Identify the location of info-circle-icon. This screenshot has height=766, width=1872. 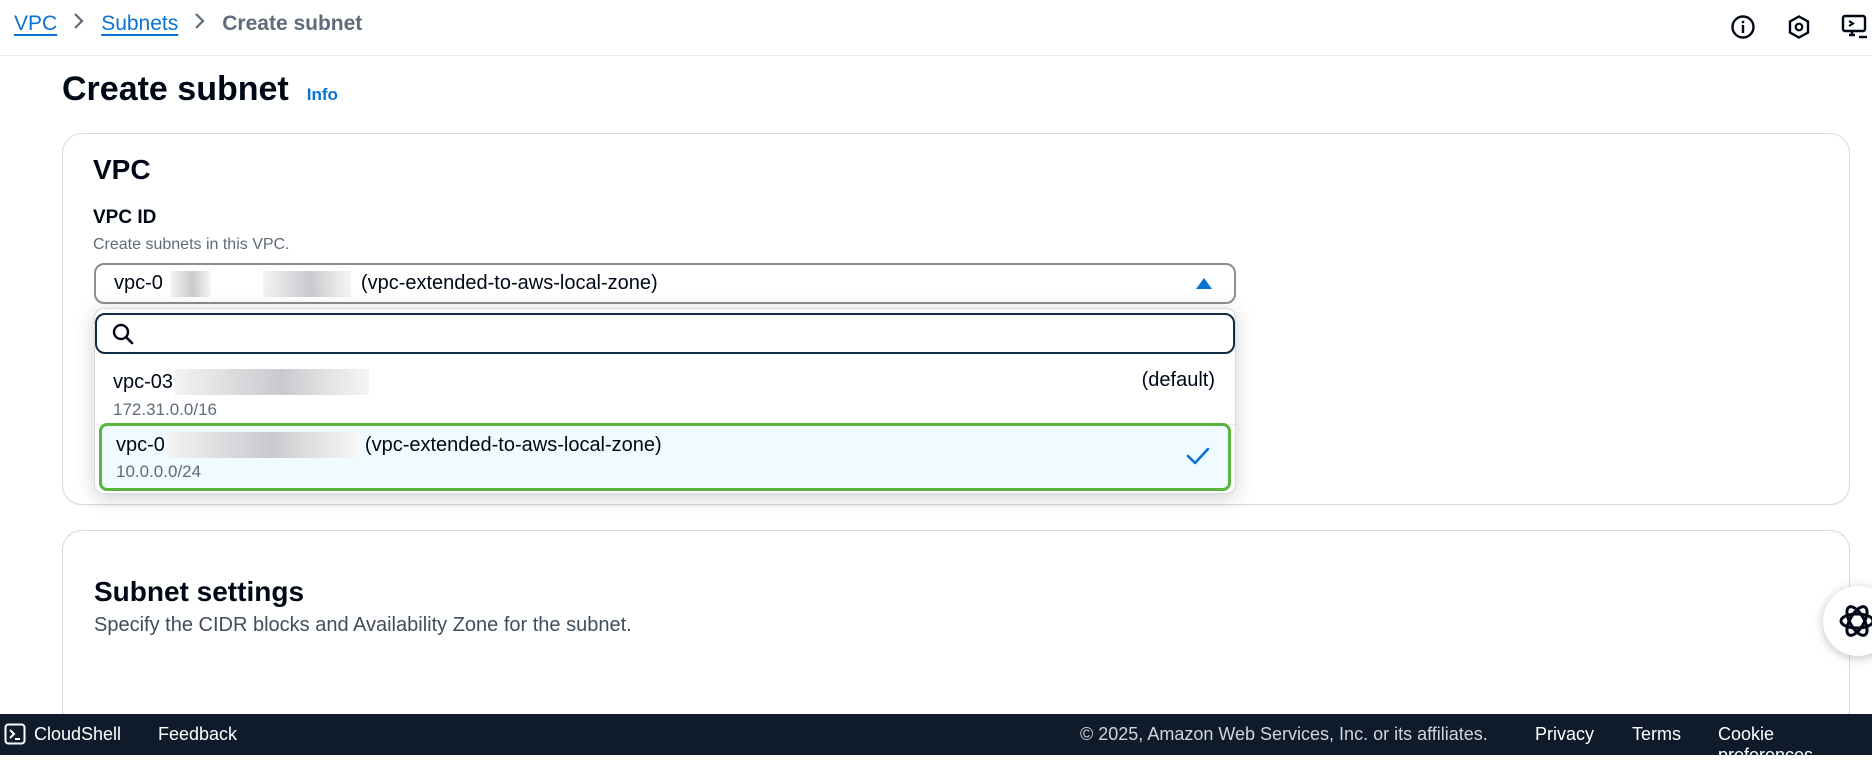
(1743, 27).